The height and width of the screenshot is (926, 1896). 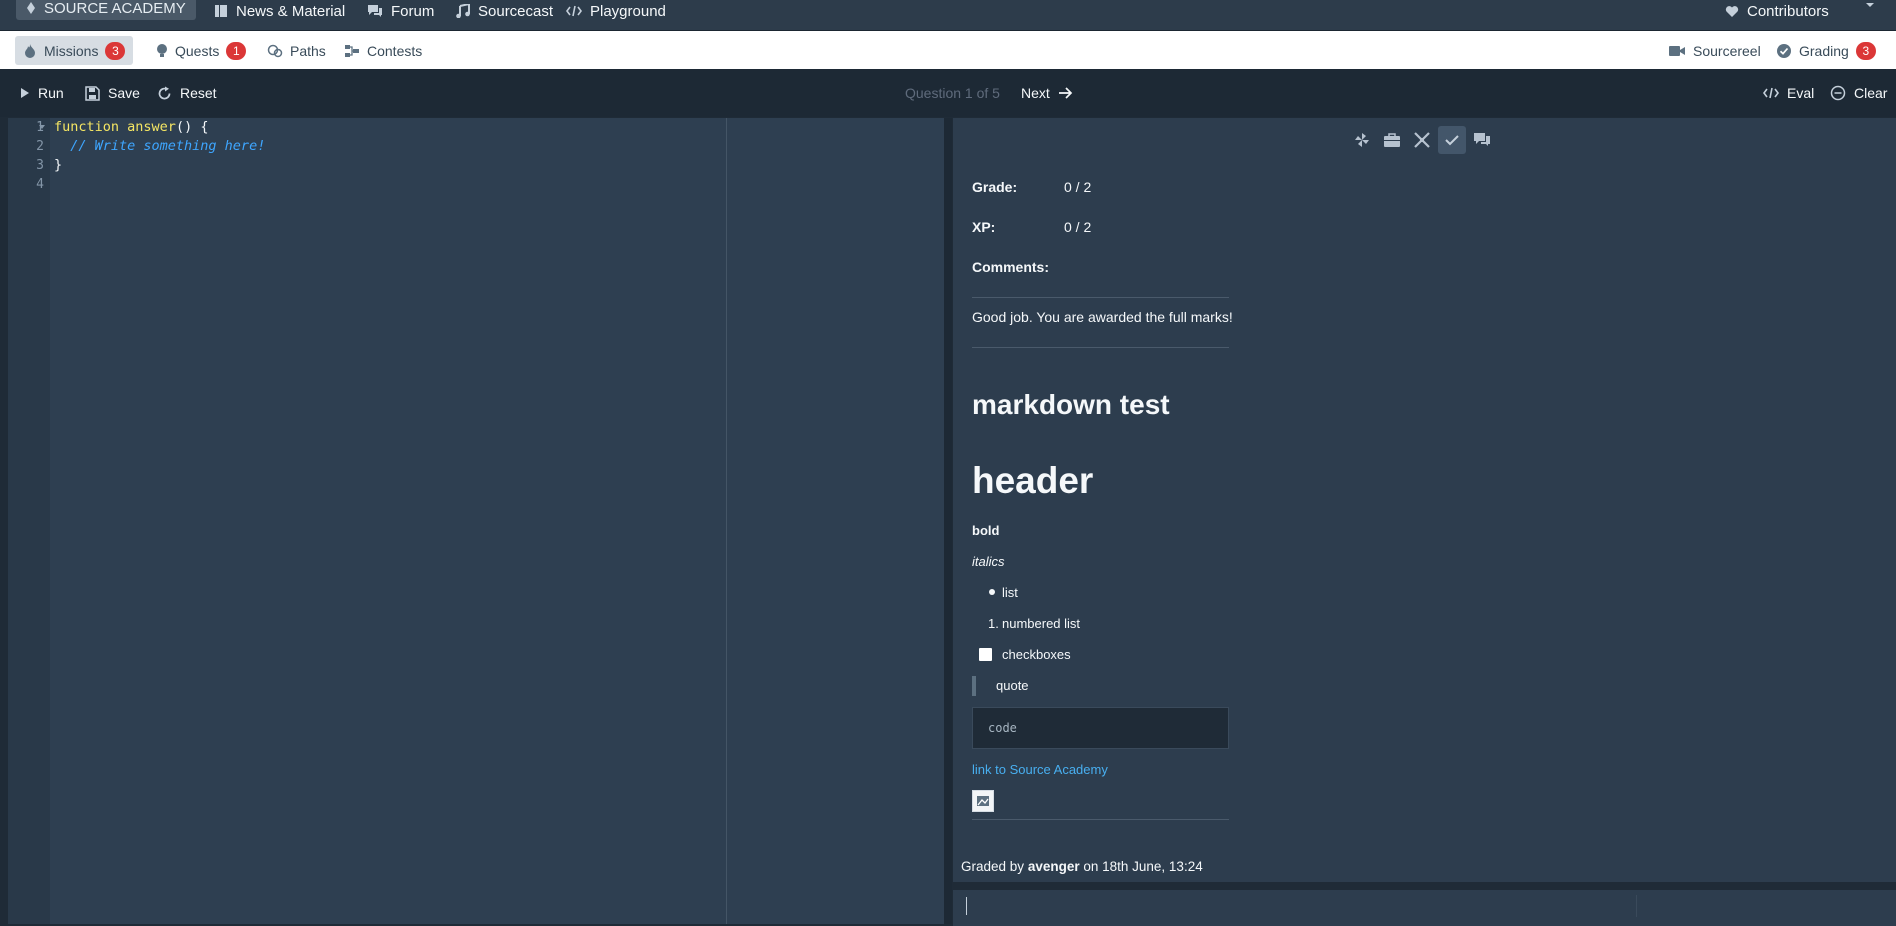 What do you see at coordinates (1100, 728) in the screenshot?
I see `markdown-code-block: code` at bounding box center [1100, 728].